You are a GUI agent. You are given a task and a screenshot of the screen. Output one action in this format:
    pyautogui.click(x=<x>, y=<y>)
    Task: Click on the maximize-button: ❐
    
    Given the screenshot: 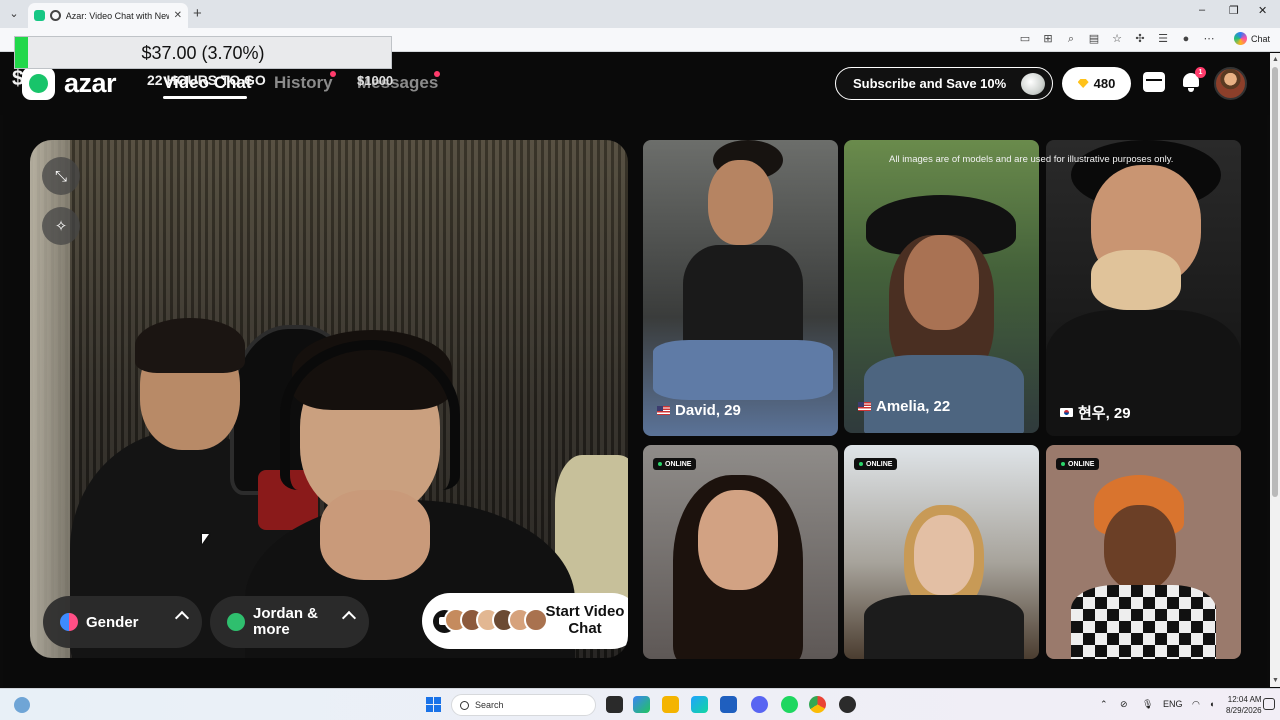 What is the action you would take?
    pyautogui.click(x=1234, y=10)
    